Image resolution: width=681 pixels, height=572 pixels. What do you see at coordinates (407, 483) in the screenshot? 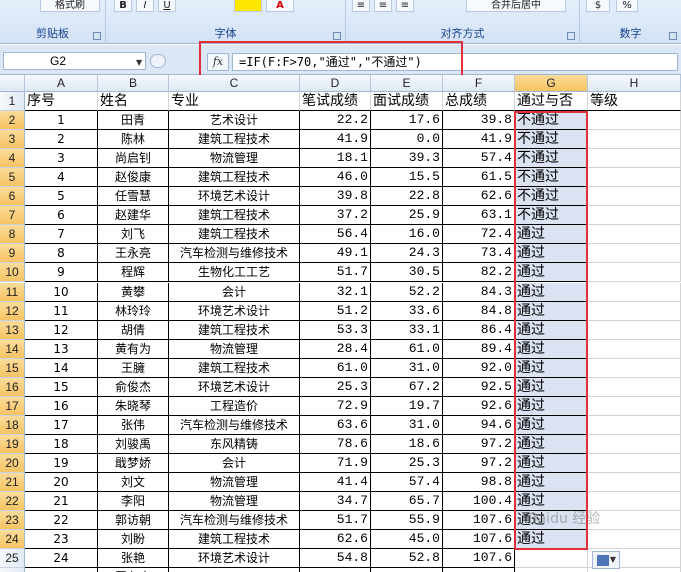
I see `cell-interview: 57.4` at bounding box center [407, 483].